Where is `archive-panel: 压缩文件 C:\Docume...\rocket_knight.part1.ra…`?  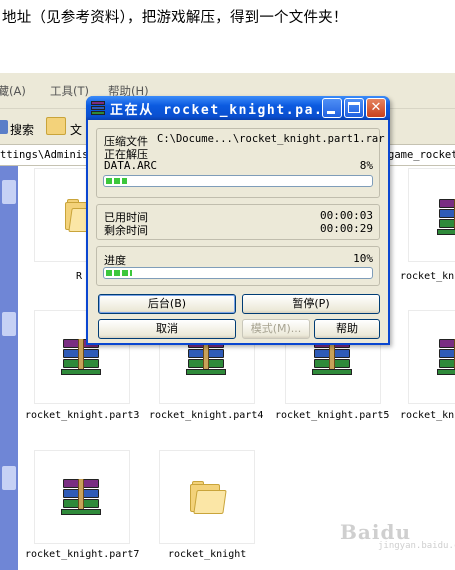 archive-panel: 压缩文件 C:\Docume...\rocket_knight.part1.ra… is located at coordinates (240, 163).